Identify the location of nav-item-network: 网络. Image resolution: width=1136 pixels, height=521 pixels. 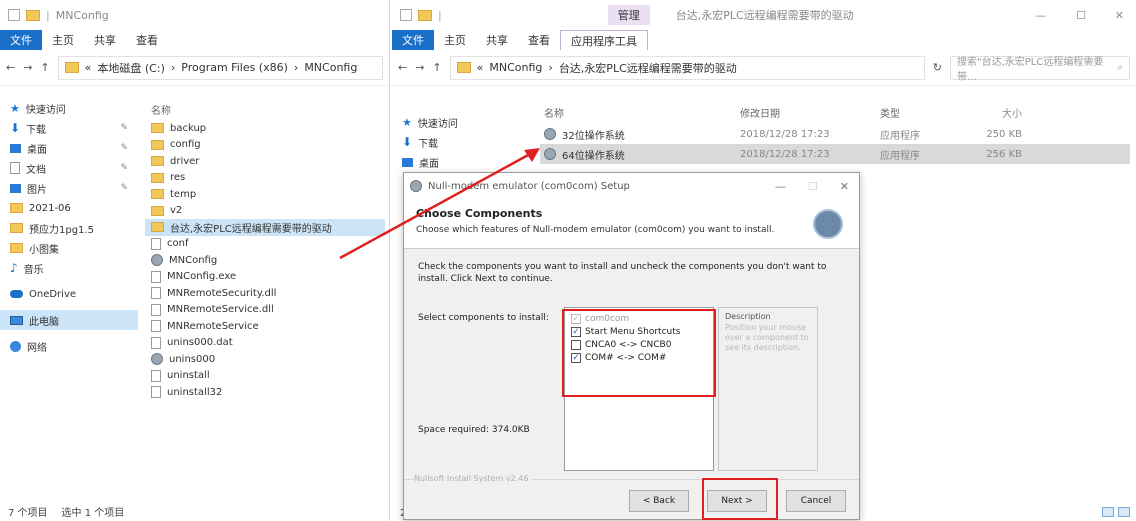
(69, 346).